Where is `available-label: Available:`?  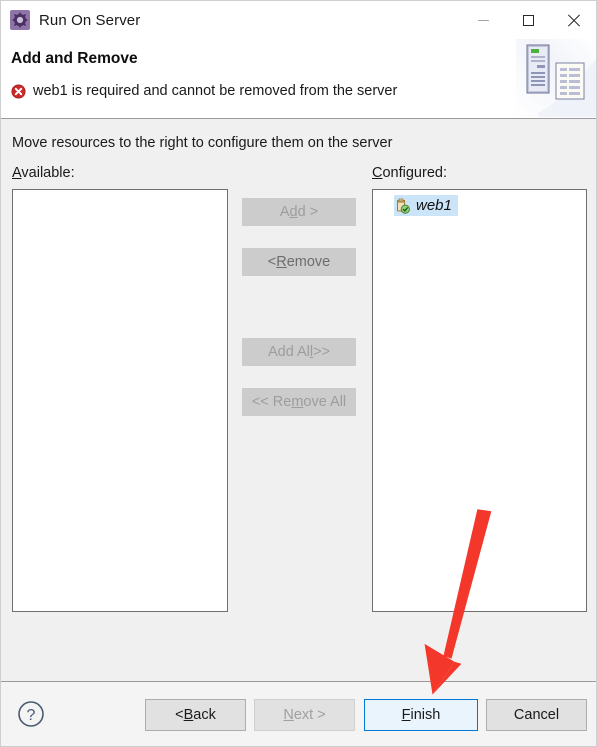 available-label: Available: is located at coordinates (43, 173).